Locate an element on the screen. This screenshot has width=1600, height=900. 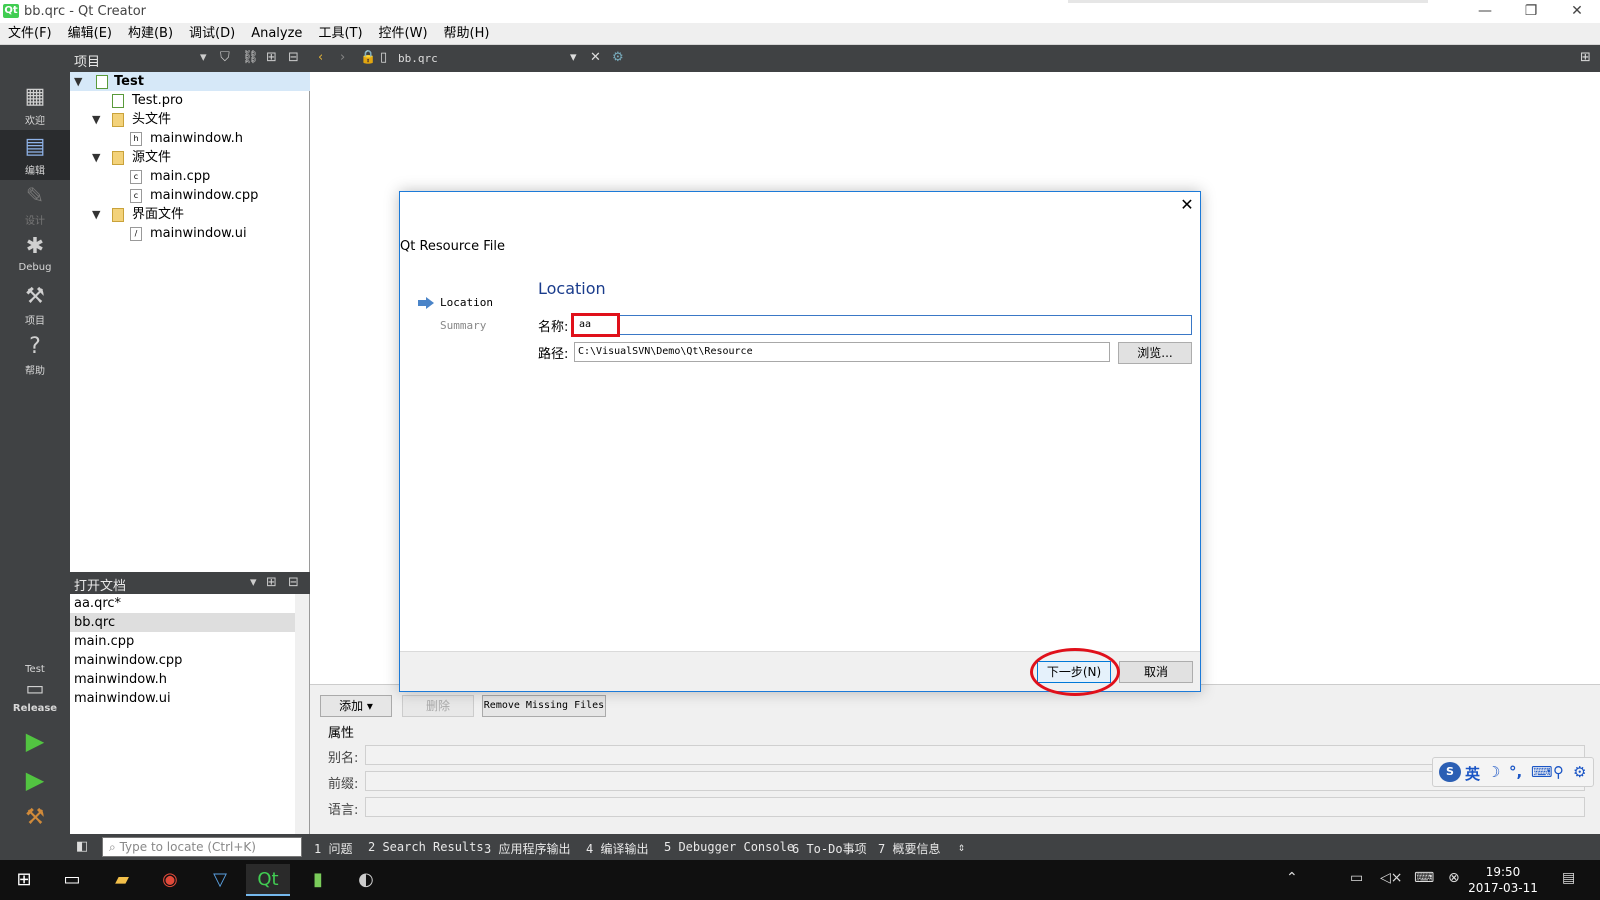
current-file: bb.qrc is located at coordinates (418, 58).